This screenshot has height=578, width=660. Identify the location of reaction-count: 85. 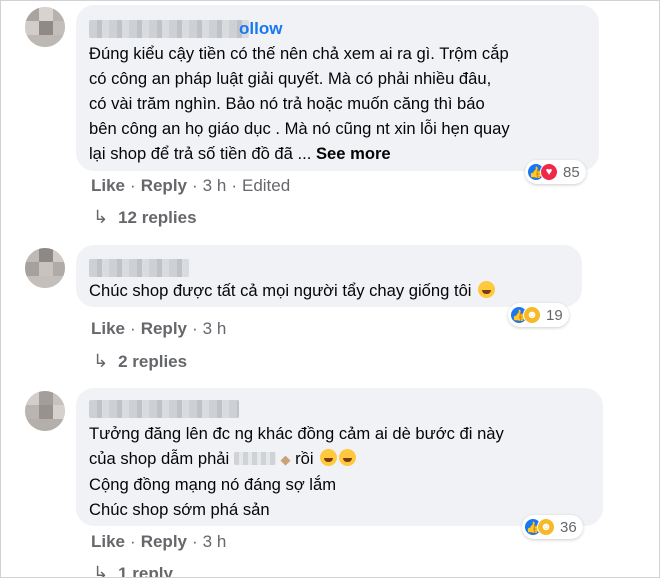
(571, 172).